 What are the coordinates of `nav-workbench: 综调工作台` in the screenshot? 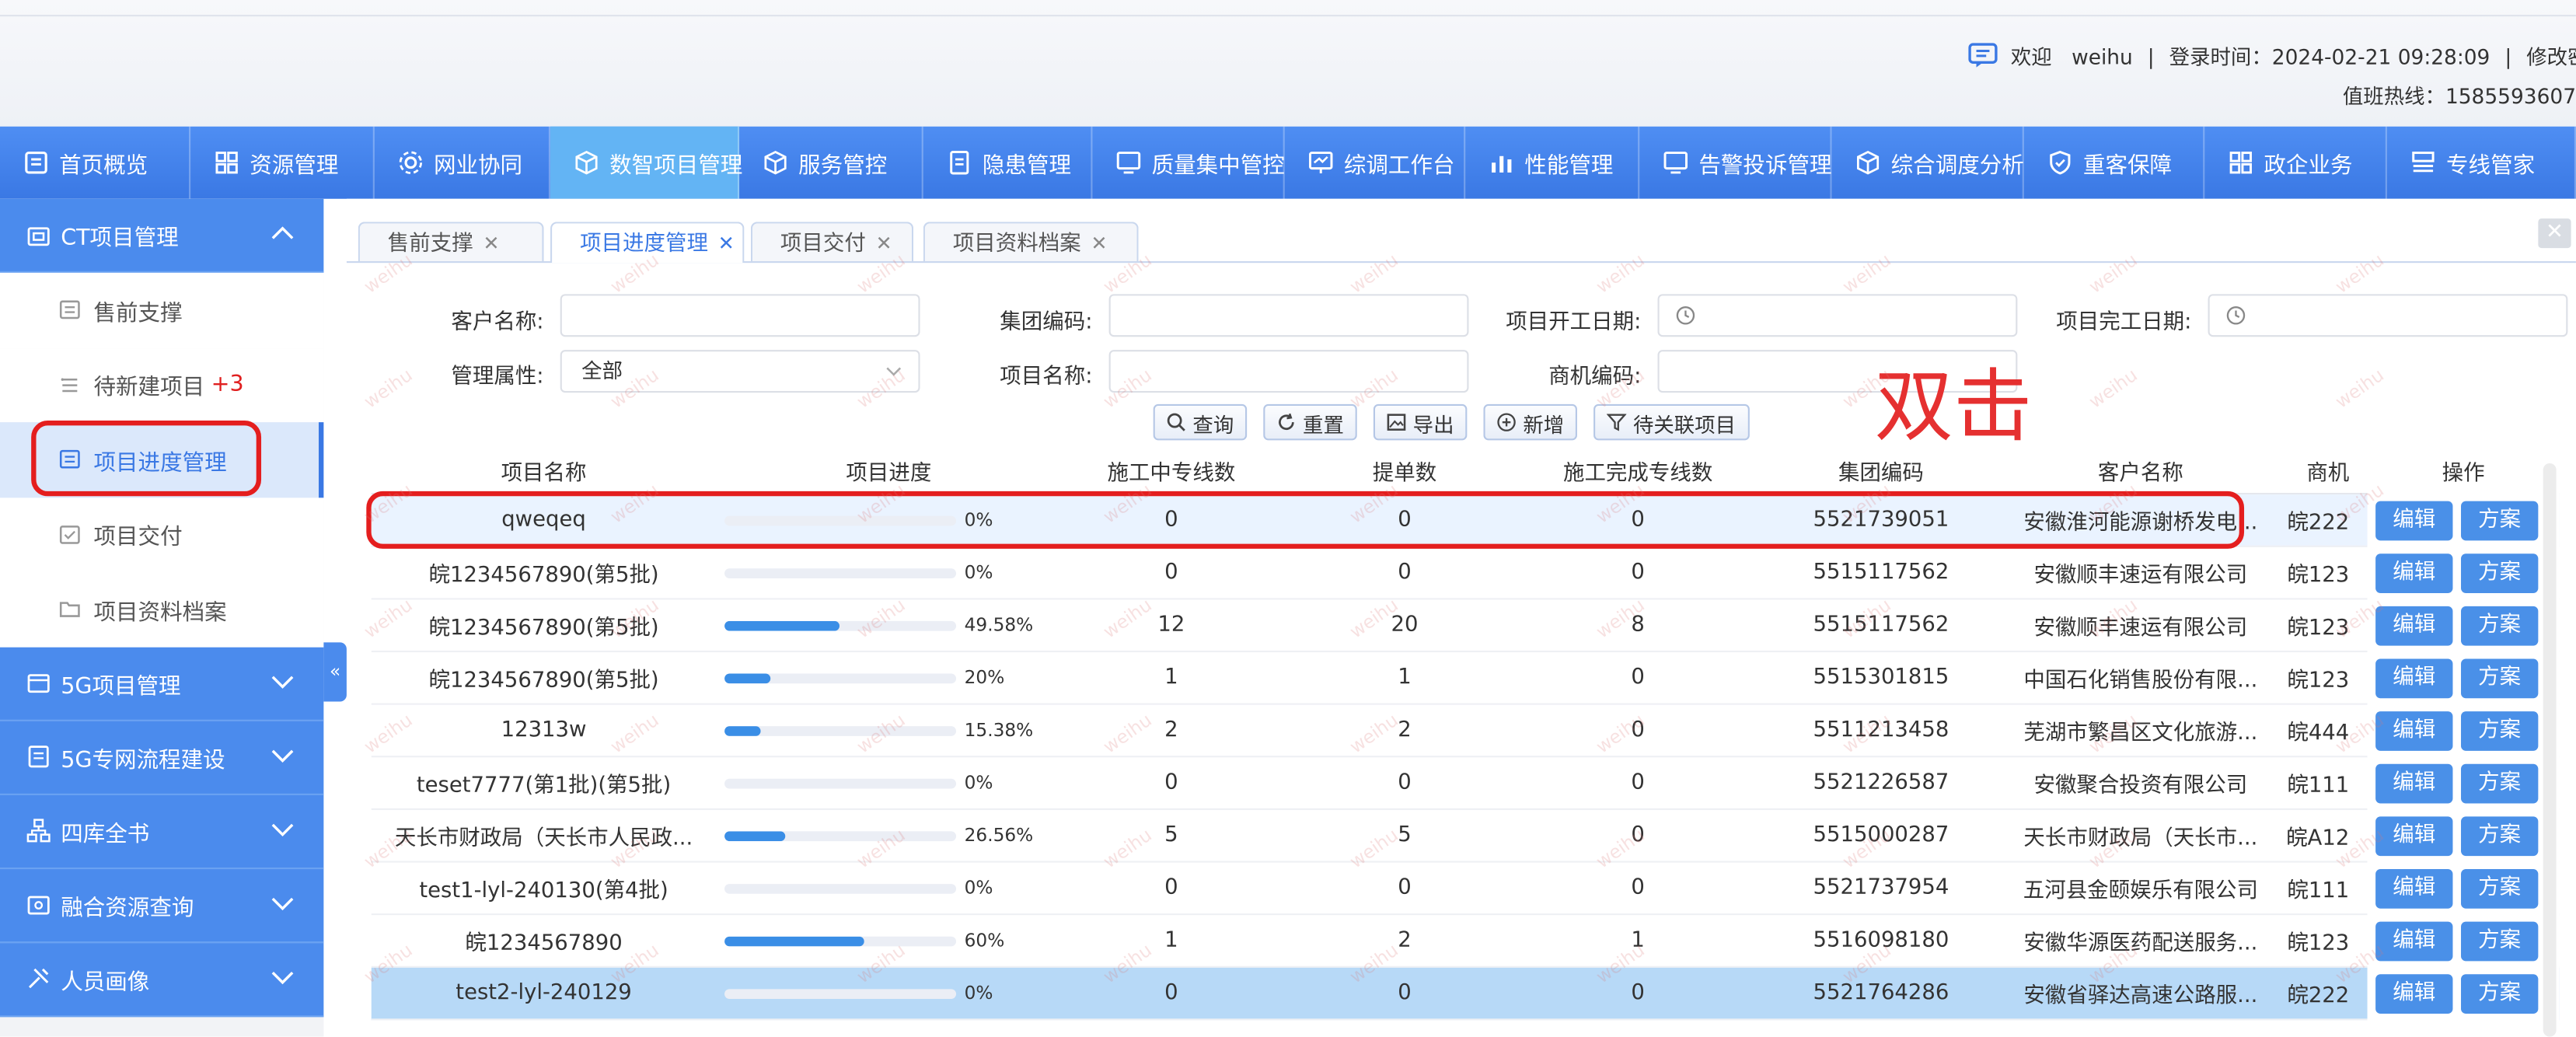 It's located at (1376, 162).